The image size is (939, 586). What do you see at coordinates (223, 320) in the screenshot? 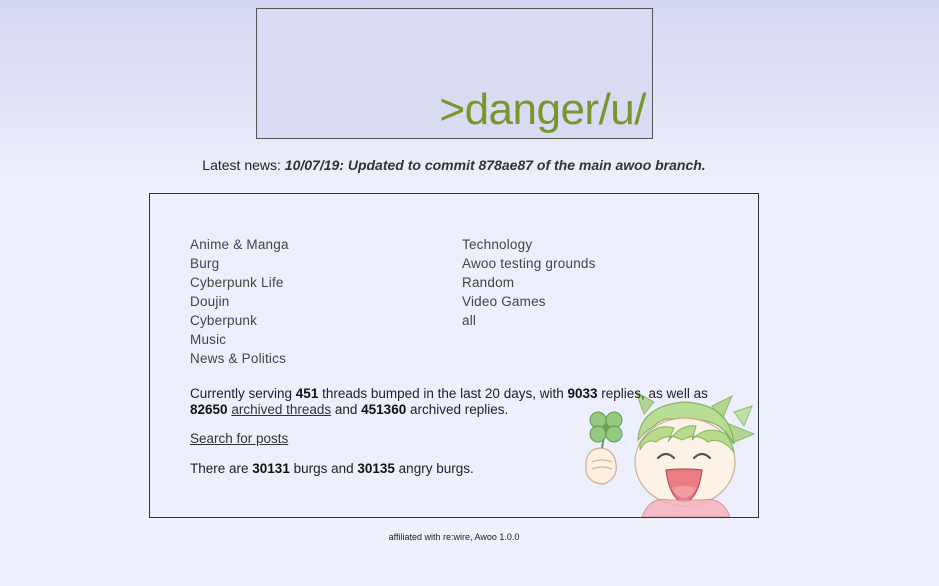
I see `board-link-cyberpunk: Cyberpunk` at bounding box center [223, 320].